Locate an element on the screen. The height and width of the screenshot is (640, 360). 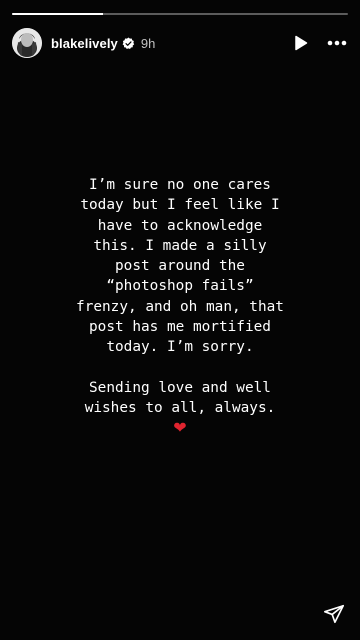
story-text-line: frenzy, and oh man, that is located at coordinates (180, 306).